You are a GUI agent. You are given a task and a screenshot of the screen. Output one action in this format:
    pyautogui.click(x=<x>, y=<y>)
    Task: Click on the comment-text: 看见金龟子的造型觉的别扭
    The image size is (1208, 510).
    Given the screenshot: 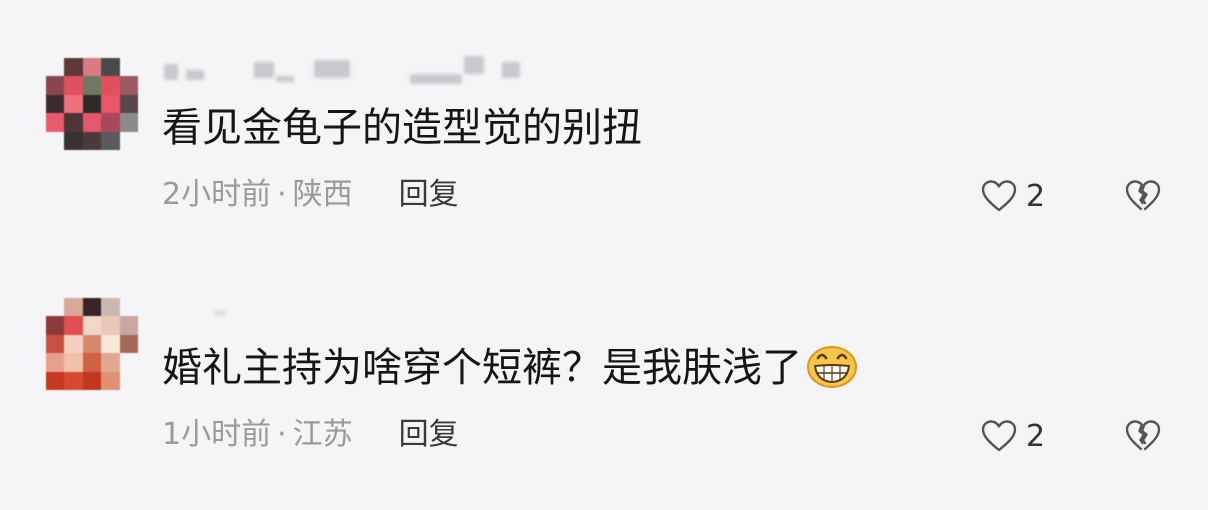 What is the action you would take?
    pyautogui.click(x=402, y=128)
    